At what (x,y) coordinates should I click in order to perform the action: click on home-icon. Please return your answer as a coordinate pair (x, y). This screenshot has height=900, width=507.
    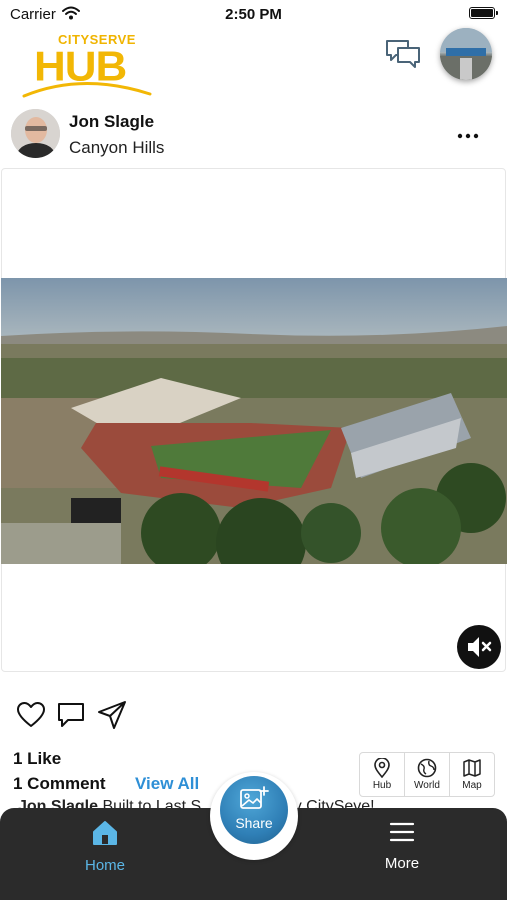
    Looking at the image, I should click on (105, 833).